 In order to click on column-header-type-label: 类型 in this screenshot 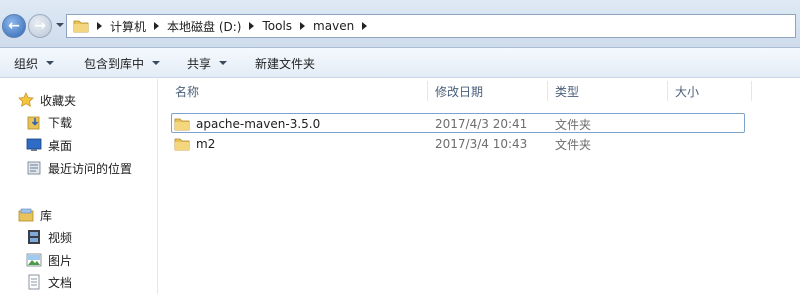, I will do `click(567, 91)`.